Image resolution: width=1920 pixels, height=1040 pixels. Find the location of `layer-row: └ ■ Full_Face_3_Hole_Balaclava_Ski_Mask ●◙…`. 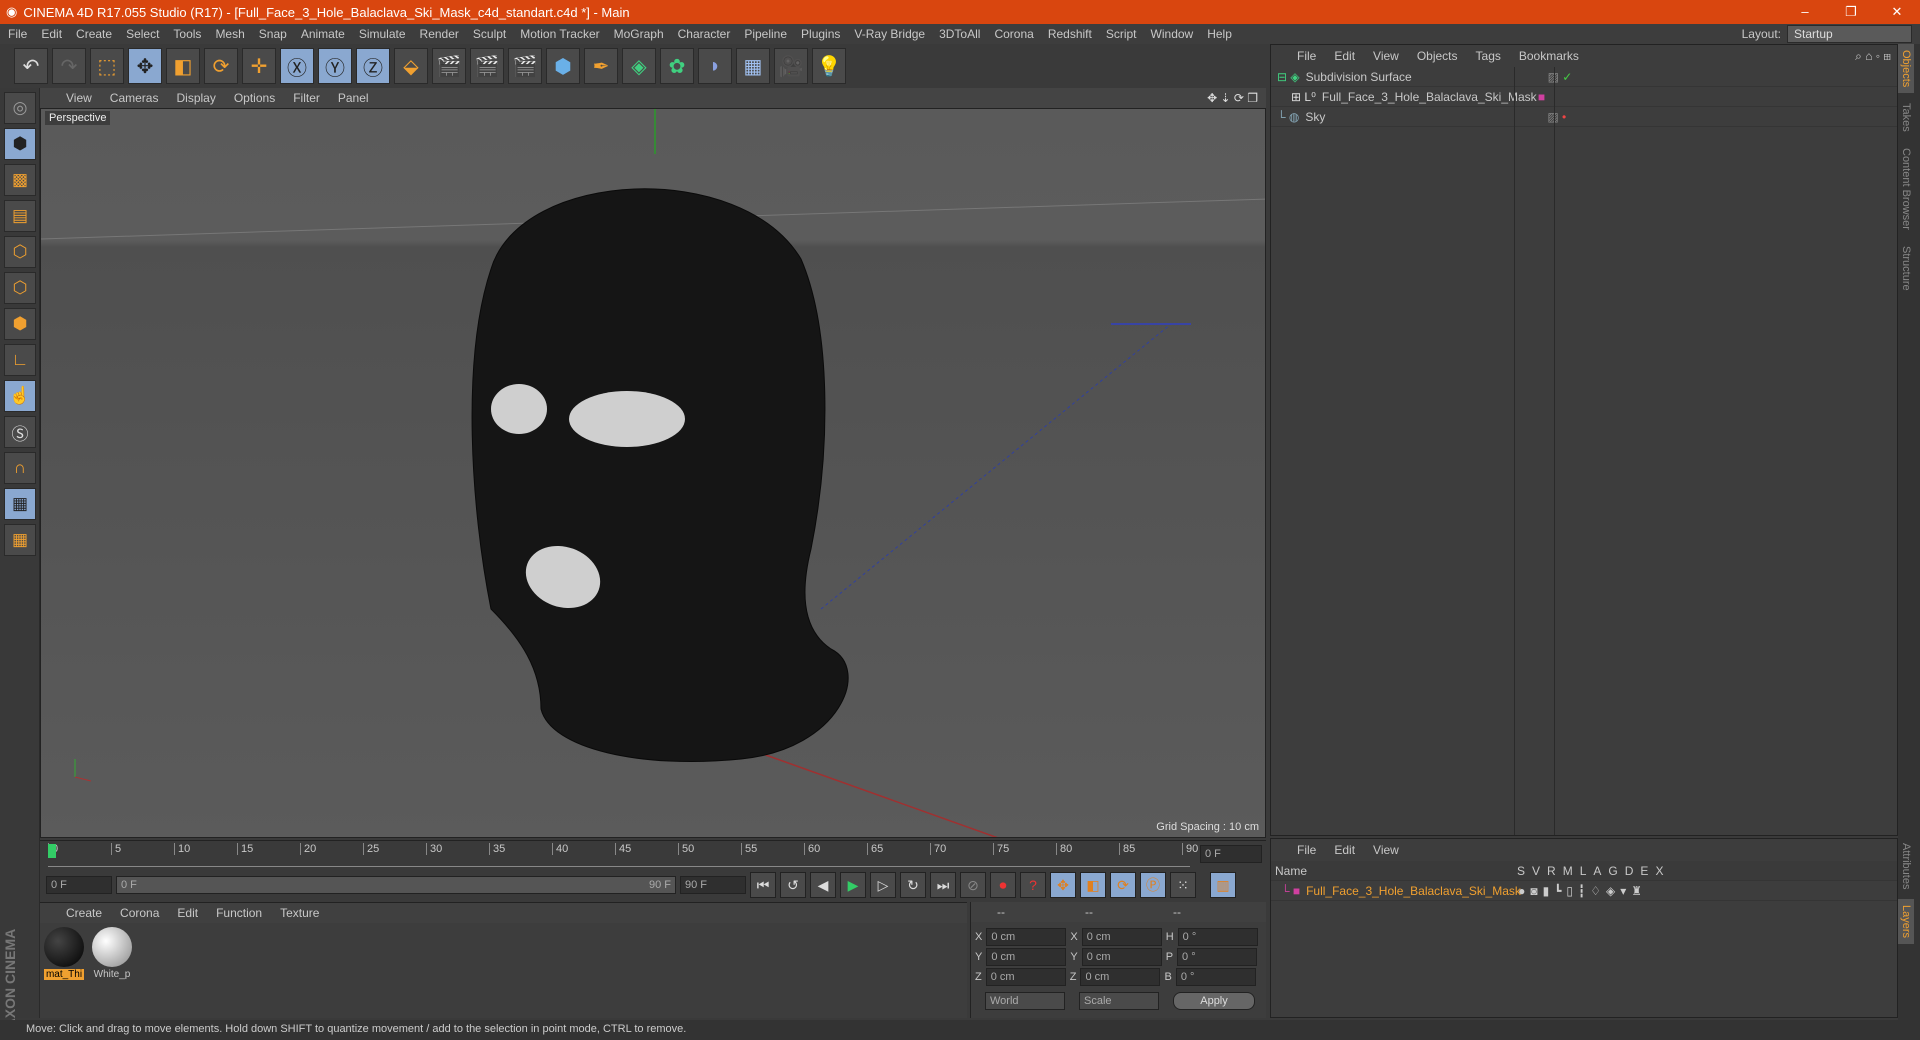

layer-row: └ ■ Full_Face_3_Hole_Balaclava_Ski_Mask ●◙… is located at coordinates (1584, 891).